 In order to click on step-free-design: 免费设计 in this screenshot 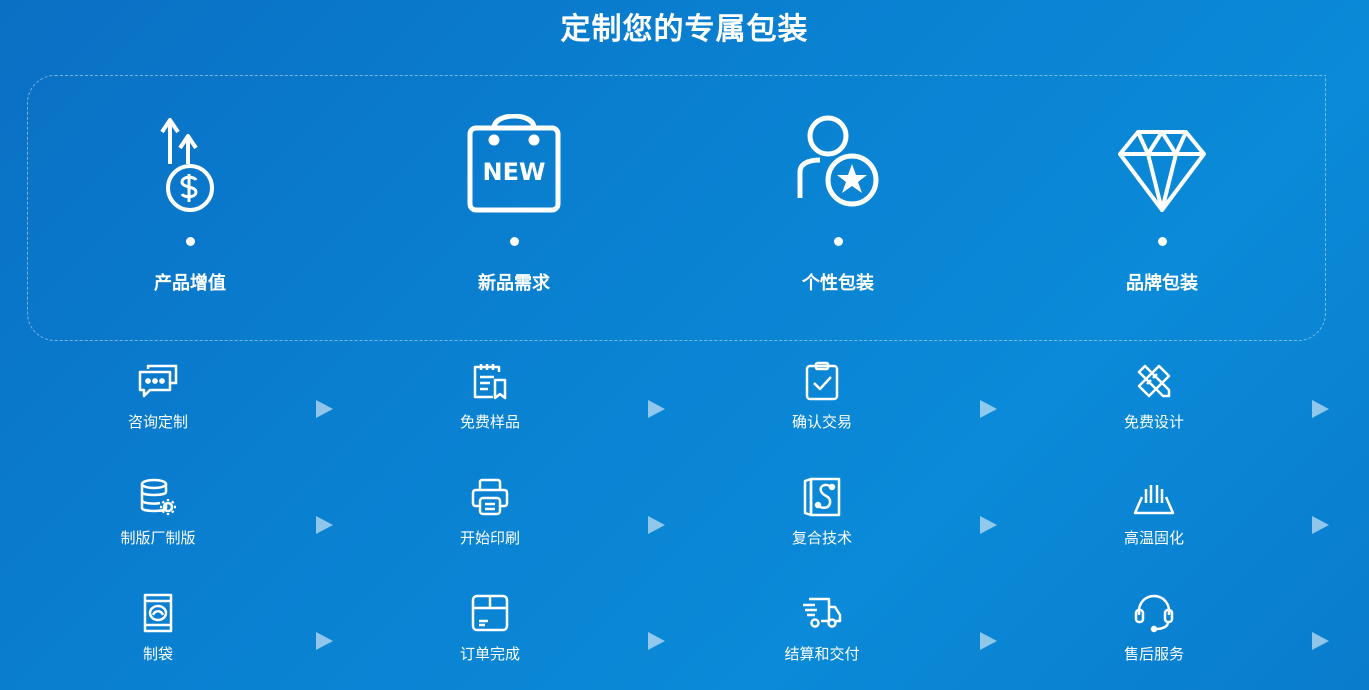, I will do `click(1154, 396)`.